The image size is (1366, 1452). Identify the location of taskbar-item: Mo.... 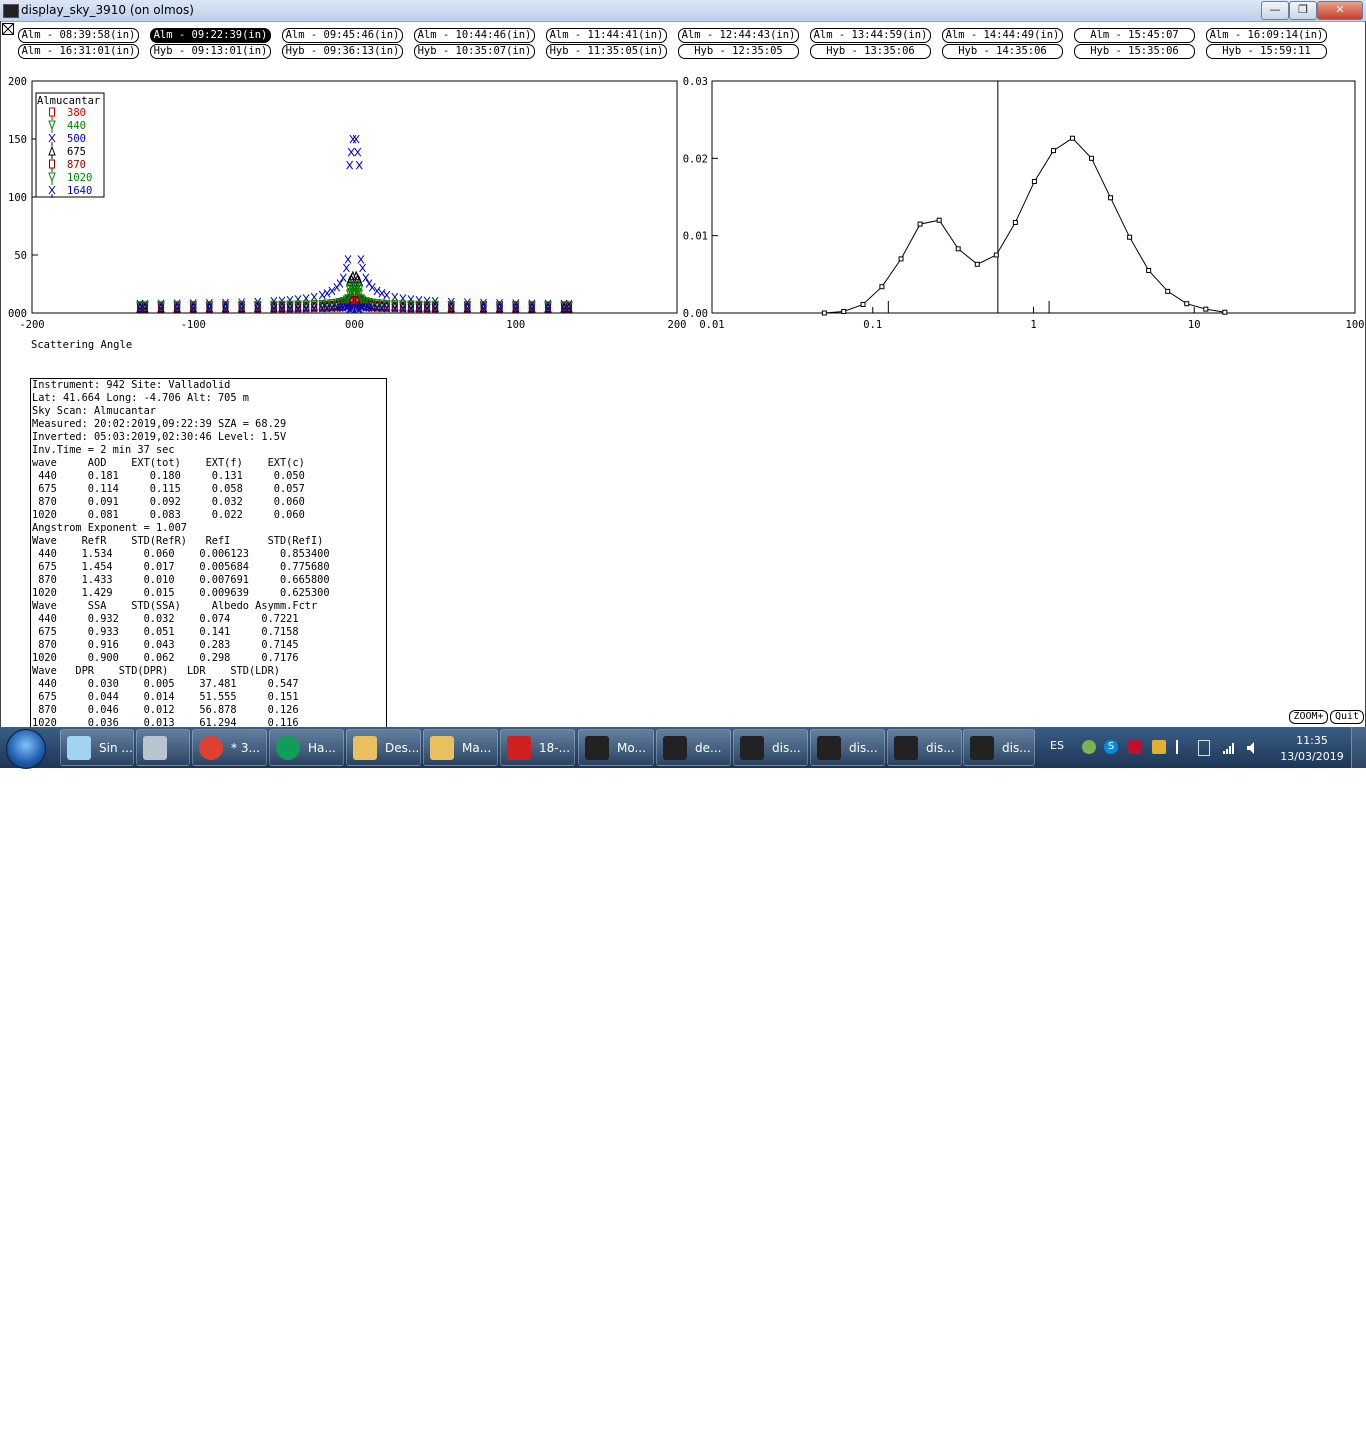
(616, 747).